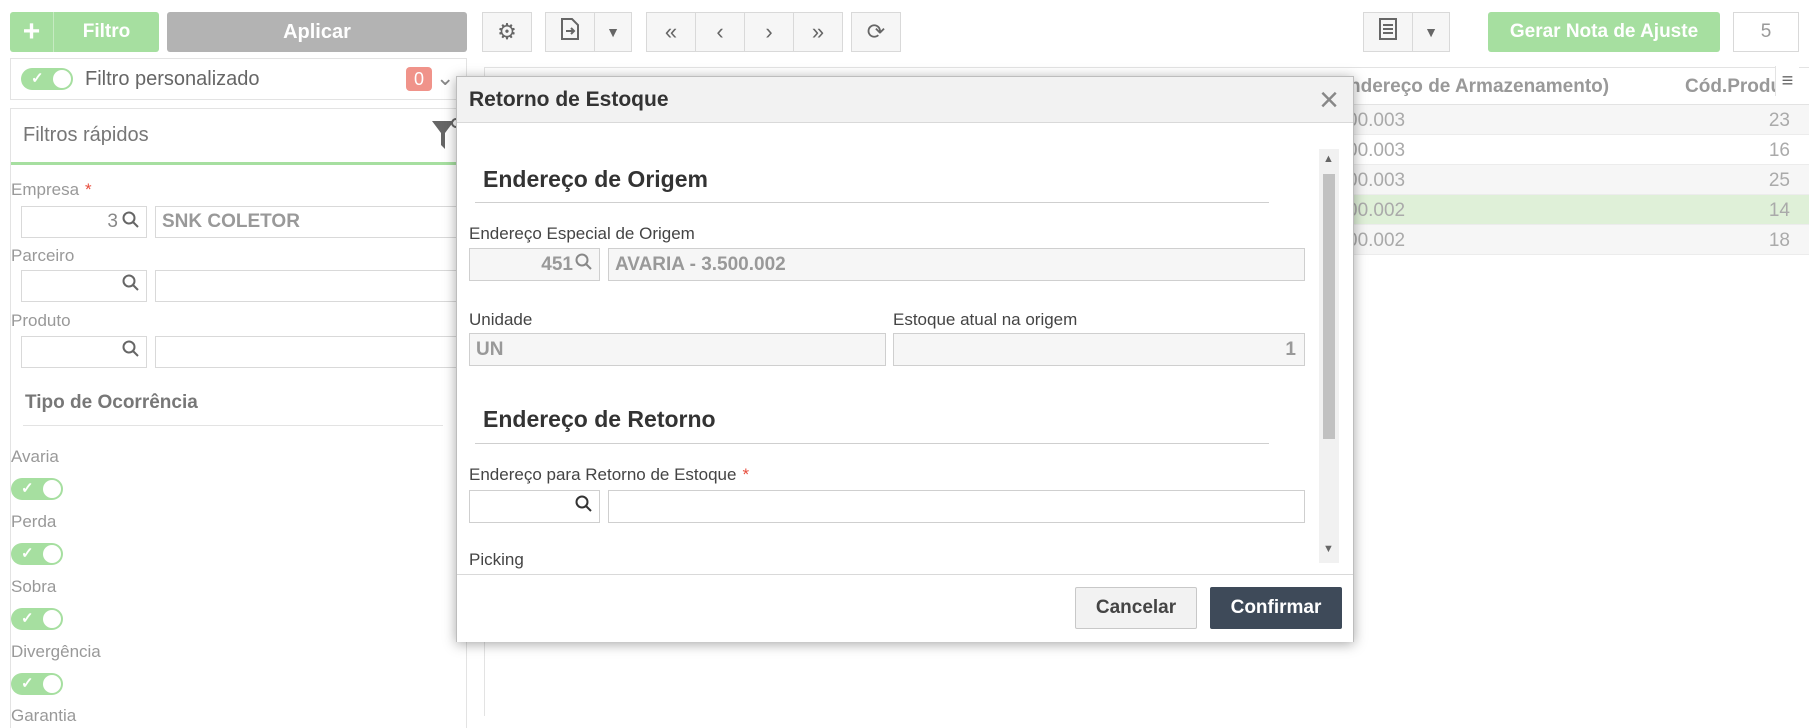 Image resolution: width=1809 pixels, height=728 pixels. Describe the element at coordinates (1779, 150) in the screenshot. I see `cell-cod: 16` at that location.